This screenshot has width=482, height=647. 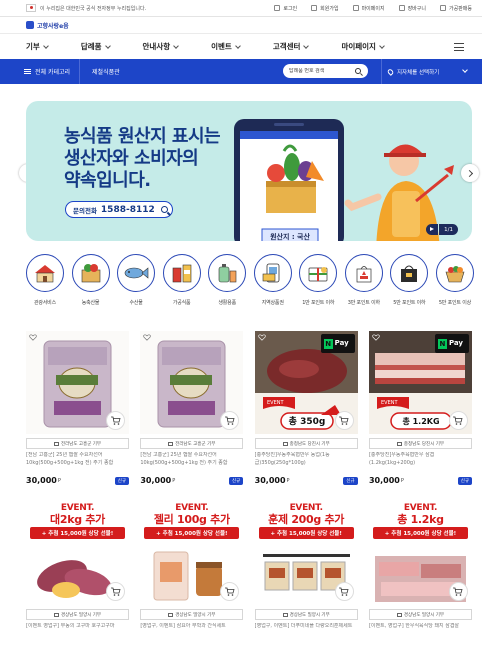 What do you see at coordinates (77, 630) in the screenshot?
I see `product-title: [이벤트 영업구] 부농의 고구마 호구고구마` at bounding box center [77, 630].